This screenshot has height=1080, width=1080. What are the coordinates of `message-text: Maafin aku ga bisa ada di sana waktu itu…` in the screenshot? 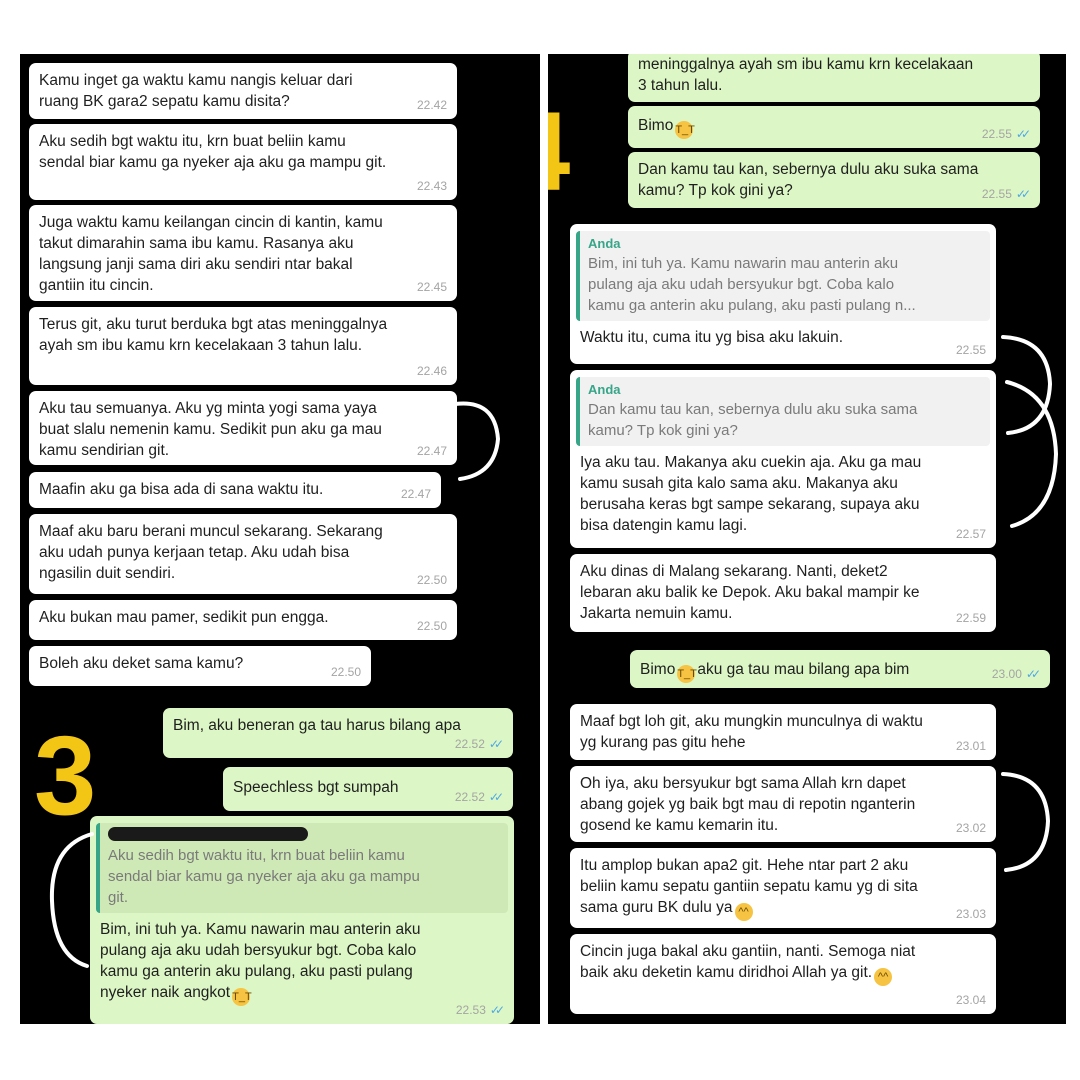 It's located at (181, 489).